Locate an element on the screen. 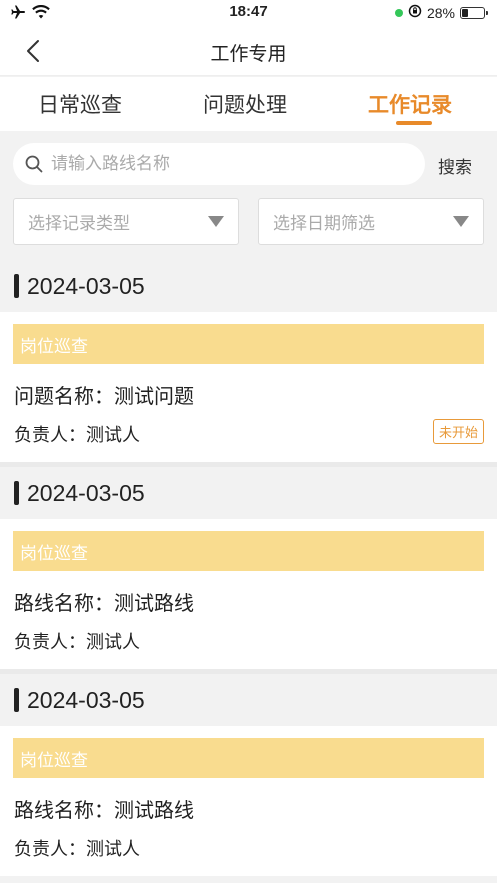  search-input is located at coordinates (221, 164).